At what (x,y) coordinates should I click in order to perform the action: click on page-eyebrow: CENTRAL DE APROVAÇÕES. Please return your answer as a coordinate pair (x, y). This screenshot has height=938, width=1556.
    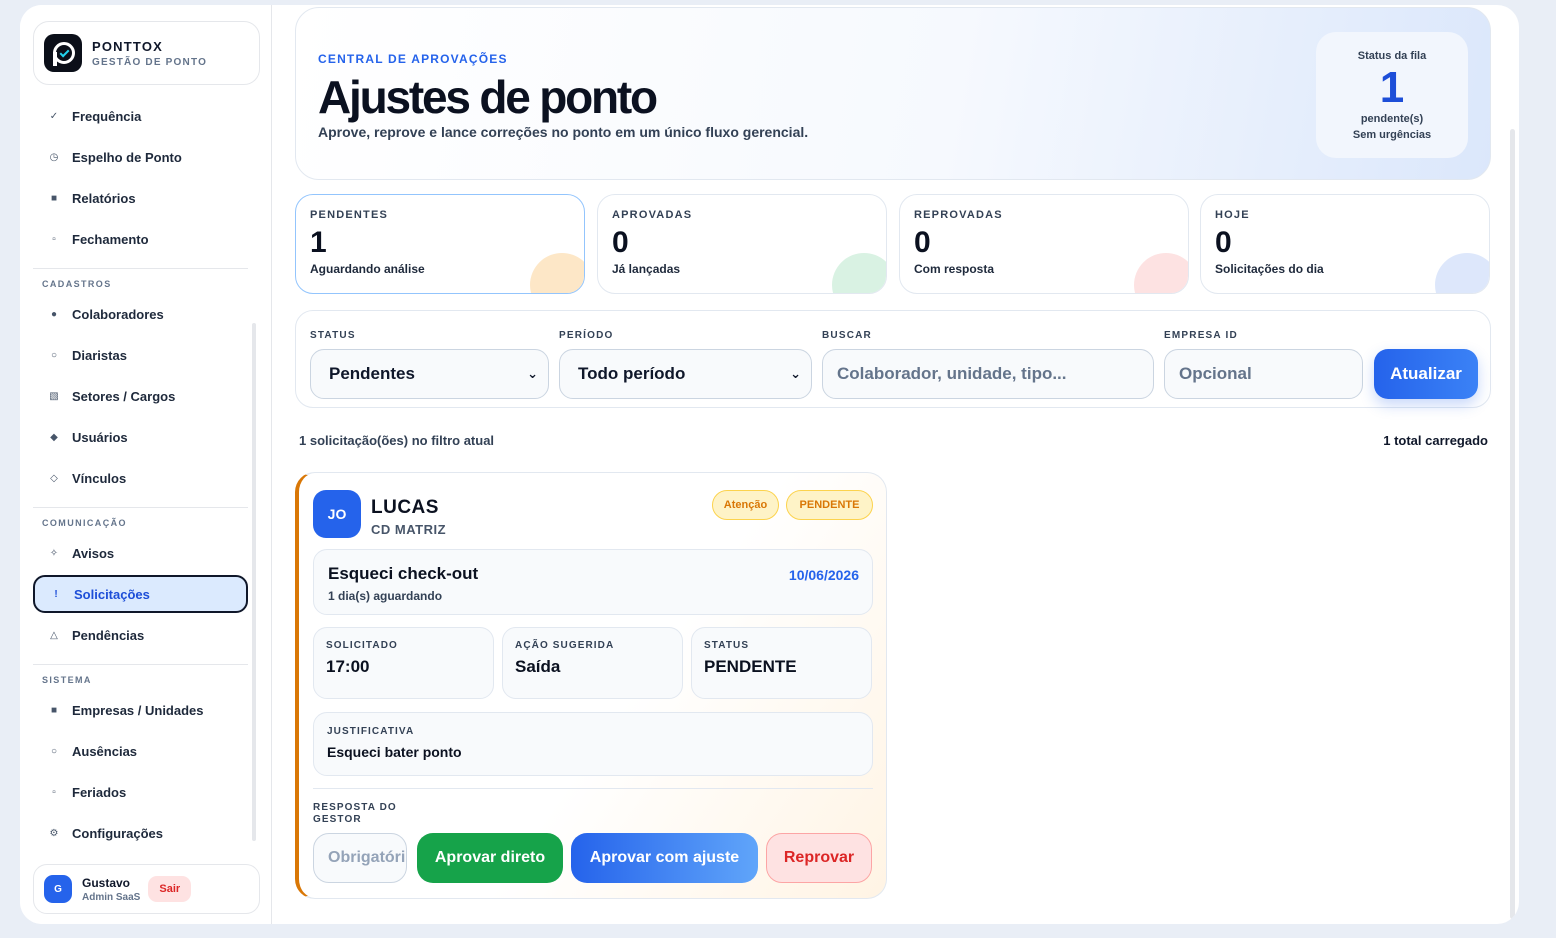
    Looking at the image, I should click on (413, 59).